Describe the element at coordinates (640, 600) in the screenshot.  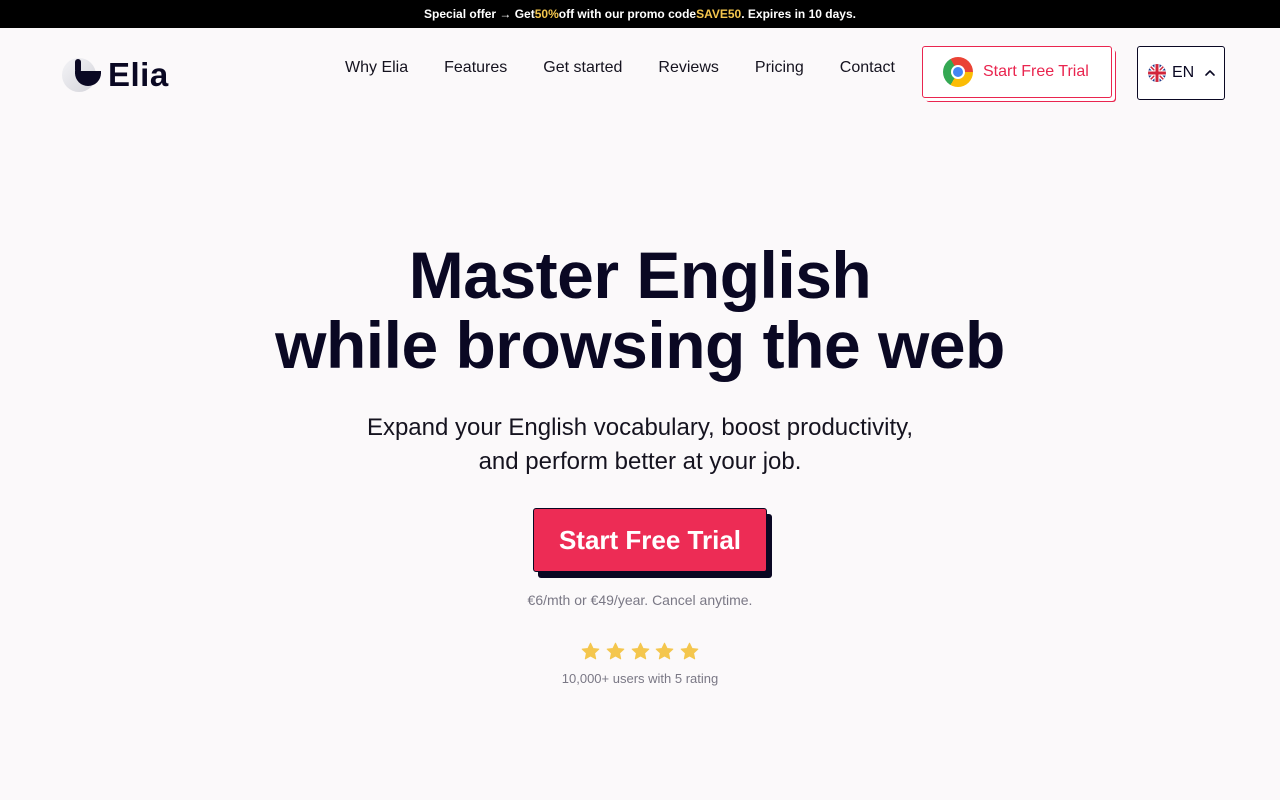
I see `price-note: €6/mth or €49/year. Cancel anytime.` at that location.